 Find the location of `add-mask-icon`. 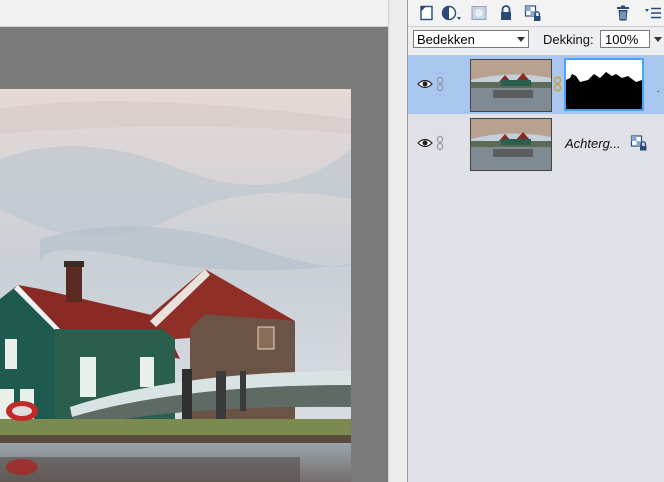

add-mask-icon is located at coordinates (479, 13).